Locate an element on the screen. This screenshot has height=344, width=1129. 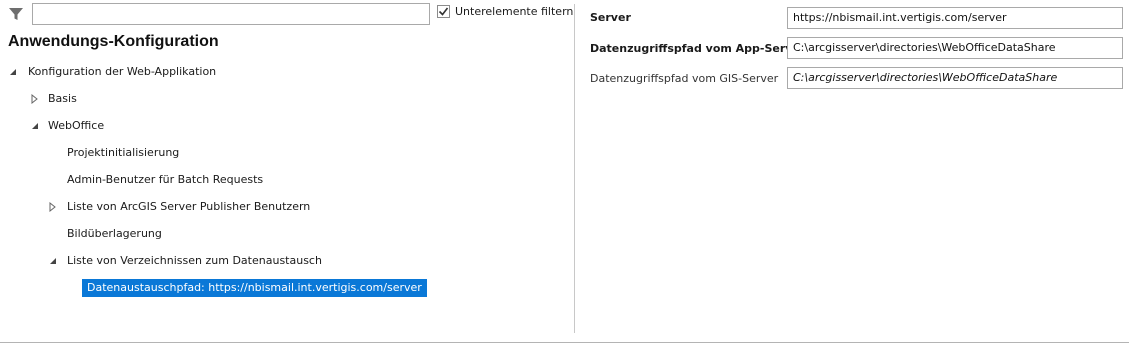
filter-input is located at coordinates (231, 14).